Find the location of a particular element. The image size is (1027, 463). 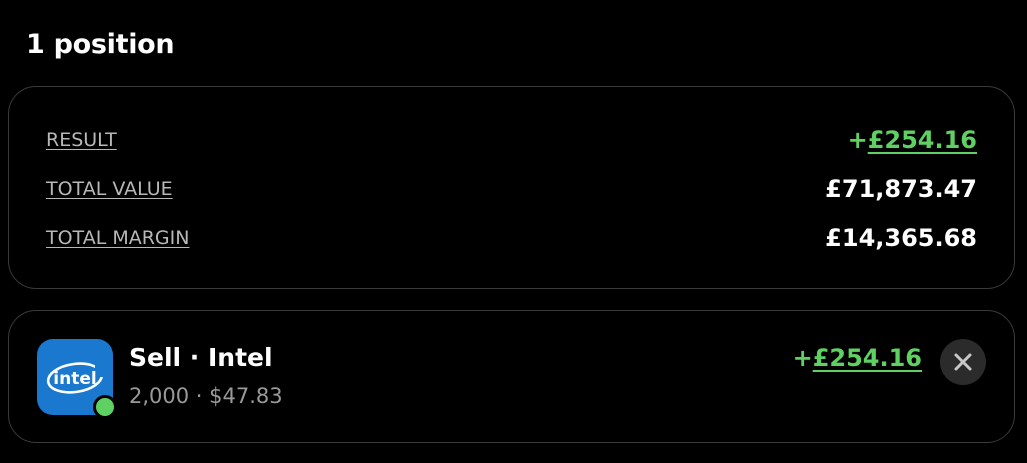

position-result: +£254.16 is located at coordinates (857, 358).